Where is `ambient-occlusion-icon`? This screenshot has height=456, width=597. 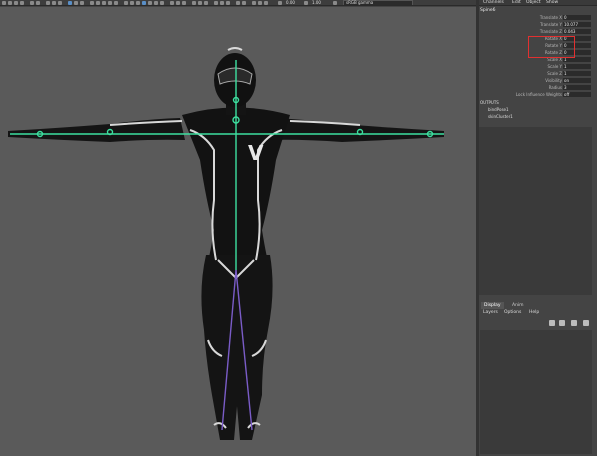 ambient-occlusion-icon is located at coordinates (206, 3).